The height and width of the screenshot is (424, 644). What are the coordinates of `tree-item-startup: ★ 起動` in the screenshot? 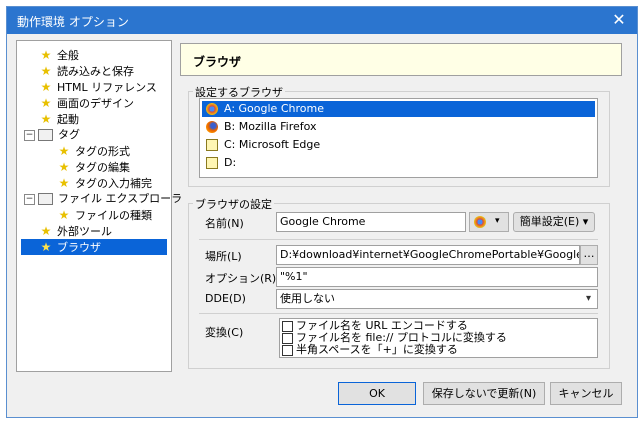 It's located at (59, 119).